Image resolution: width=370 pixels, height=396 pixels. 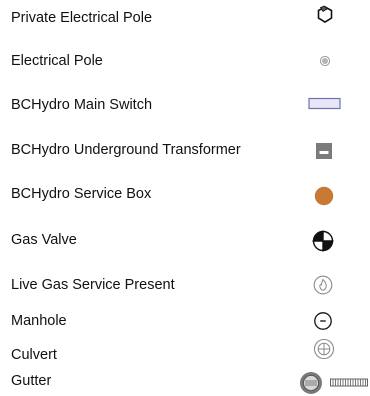 What do you see at coordinates (126, 150) in the screenshot?
I see `legend-label: BCHydro Underground Transformer` at bounding box center [126, 150].